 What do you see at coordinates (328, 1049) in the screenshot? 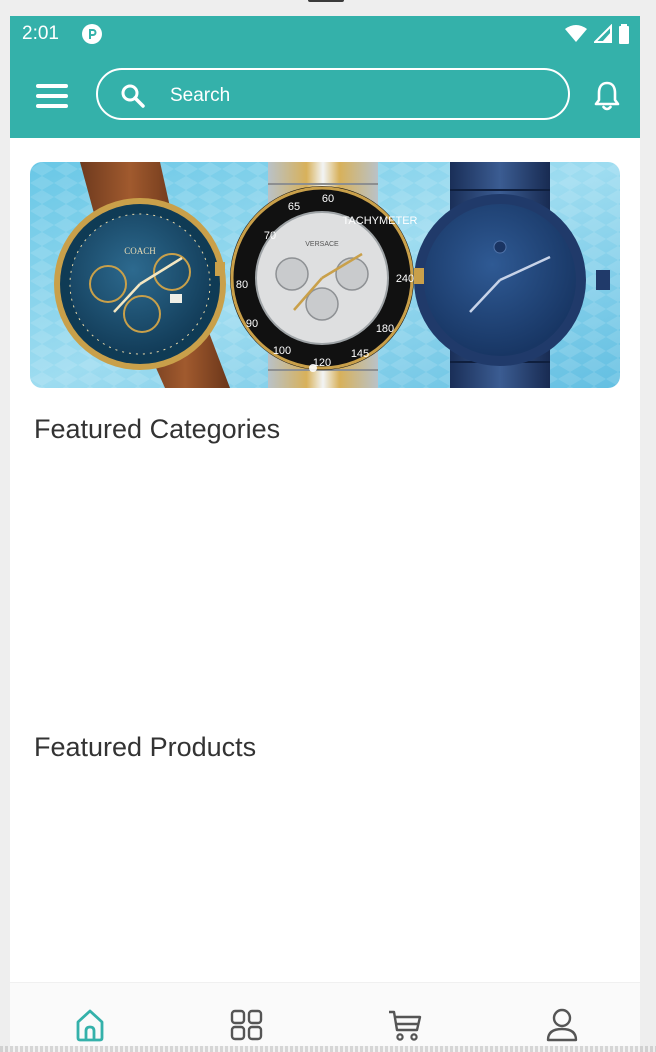
I see `screen-edge-strip` at bounding box center [328, 1049].